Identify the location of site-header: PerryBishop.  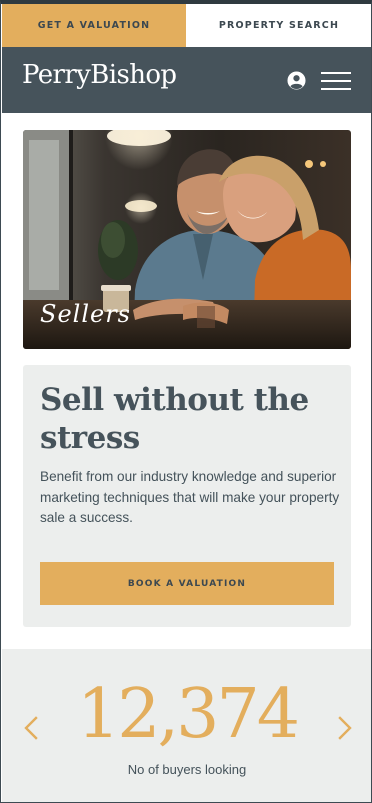
(186, 80).